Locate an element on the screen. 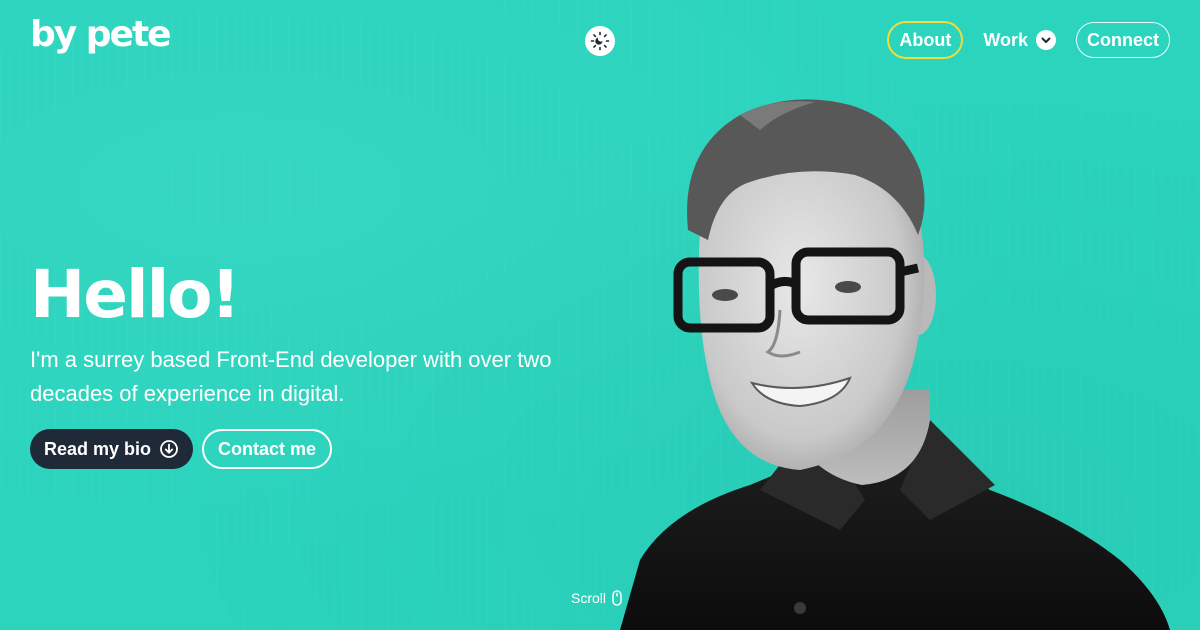 The width and height of the screenshot is (1200, 630). nav-connect: Connect is located at coordinates (1123, 40).